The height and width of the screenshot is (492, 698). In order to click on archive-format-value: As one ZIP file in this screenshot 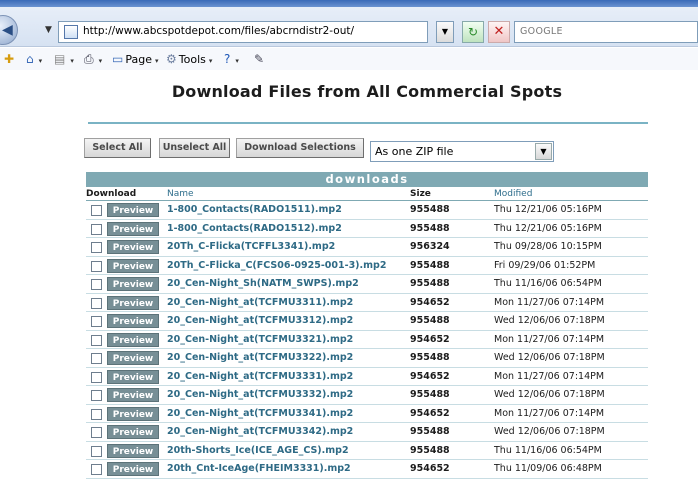, I will do `click(414, 151)`.